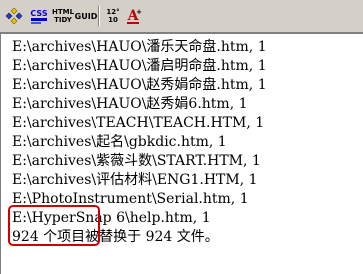 This screenshot has height=274, width=363. I want to click on diamonds-icon-graphic, so click(14, 16).